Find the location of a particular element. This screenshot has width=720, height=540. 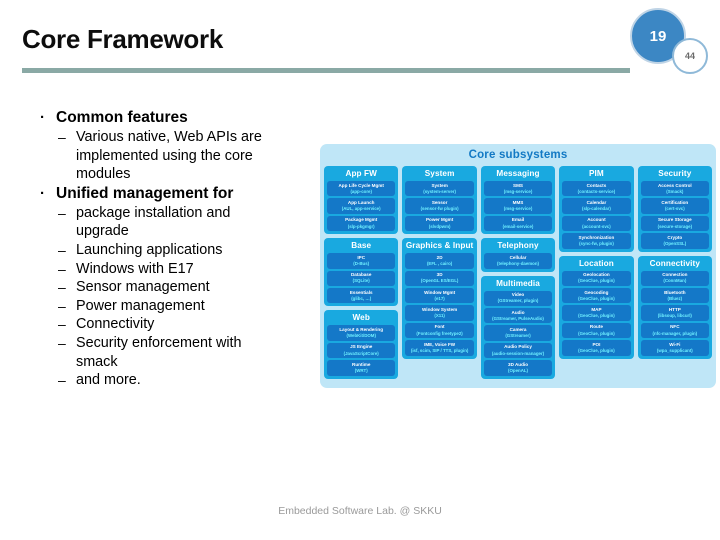

subsystem-item: Essentials (glibc, …) is located at coordinates (361, 296).